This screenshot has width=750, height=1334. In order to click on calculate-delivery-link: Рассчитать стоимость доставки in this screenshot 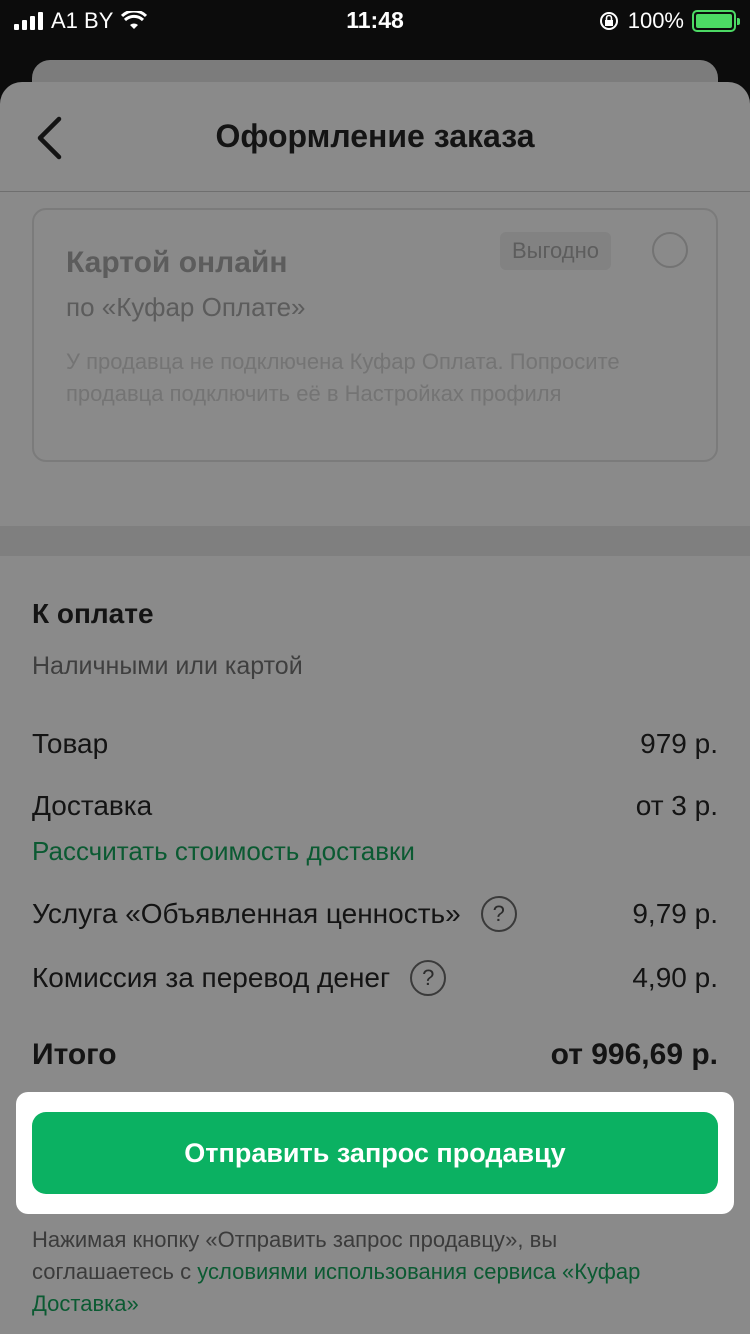, I will do `click(223, 851)`.